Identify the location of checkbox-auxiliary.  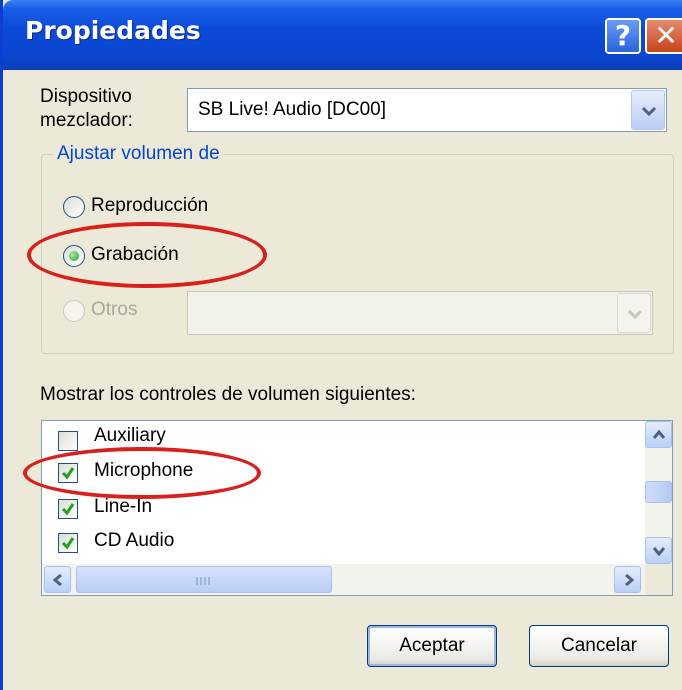
(68, 441).